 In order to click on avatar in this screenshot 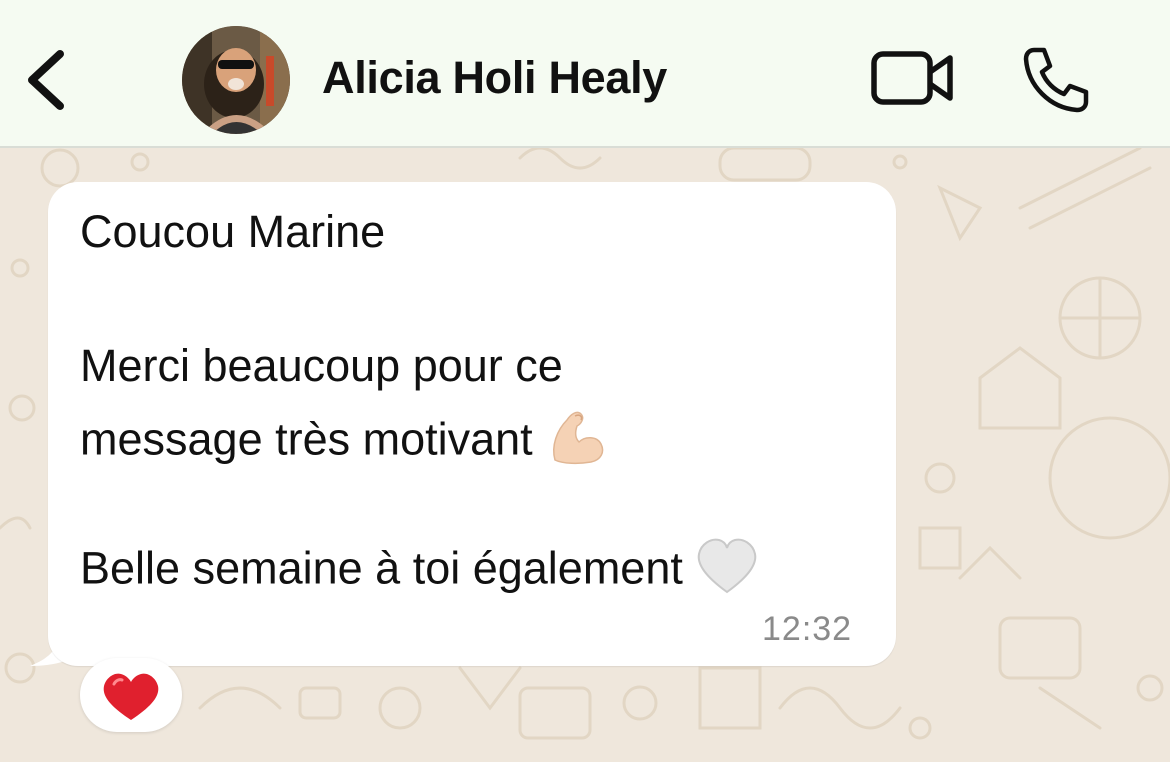, I will do `click(236, 80)`.